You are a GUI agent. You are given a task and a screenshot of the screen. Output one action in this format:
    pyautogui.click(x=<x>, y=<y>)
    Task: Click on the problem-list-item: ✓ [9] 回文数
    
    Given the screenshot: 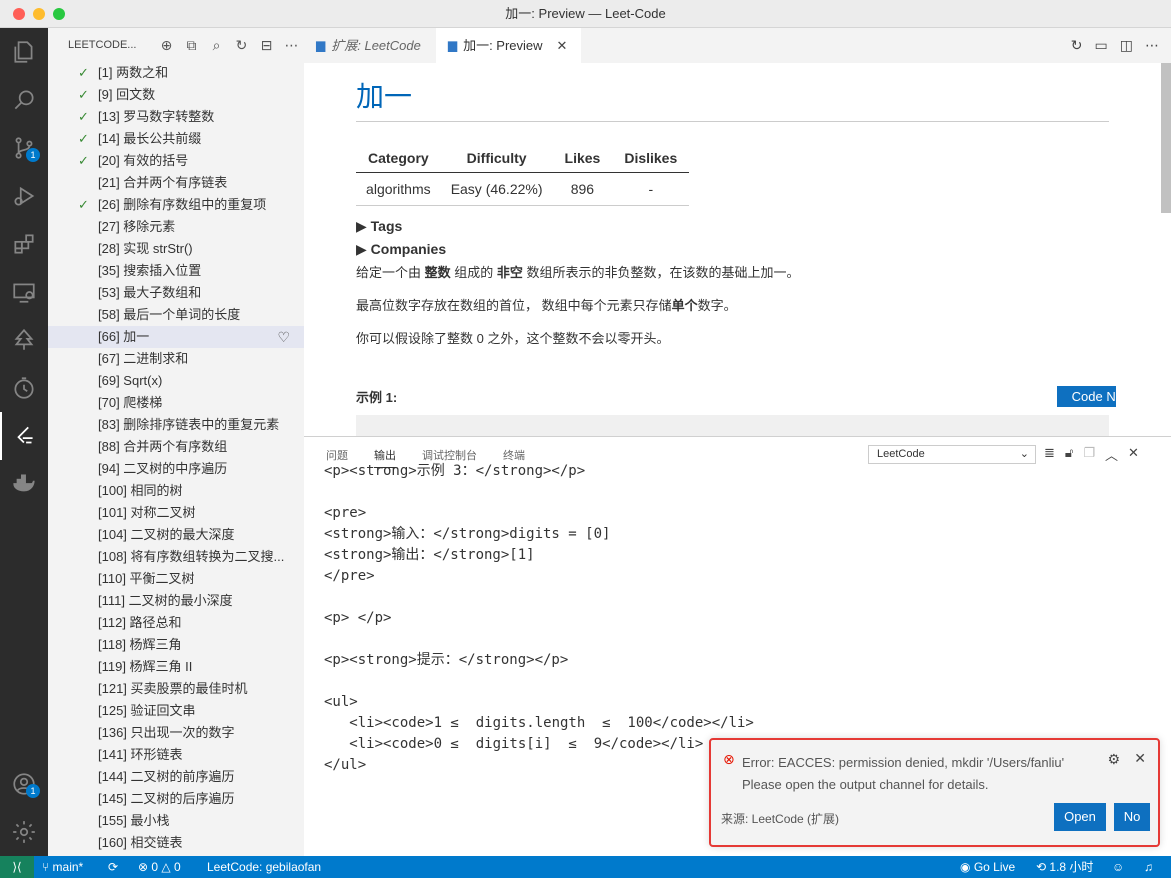 What is the action you would take?
    pyautogui.click(x=176, y=95)
    